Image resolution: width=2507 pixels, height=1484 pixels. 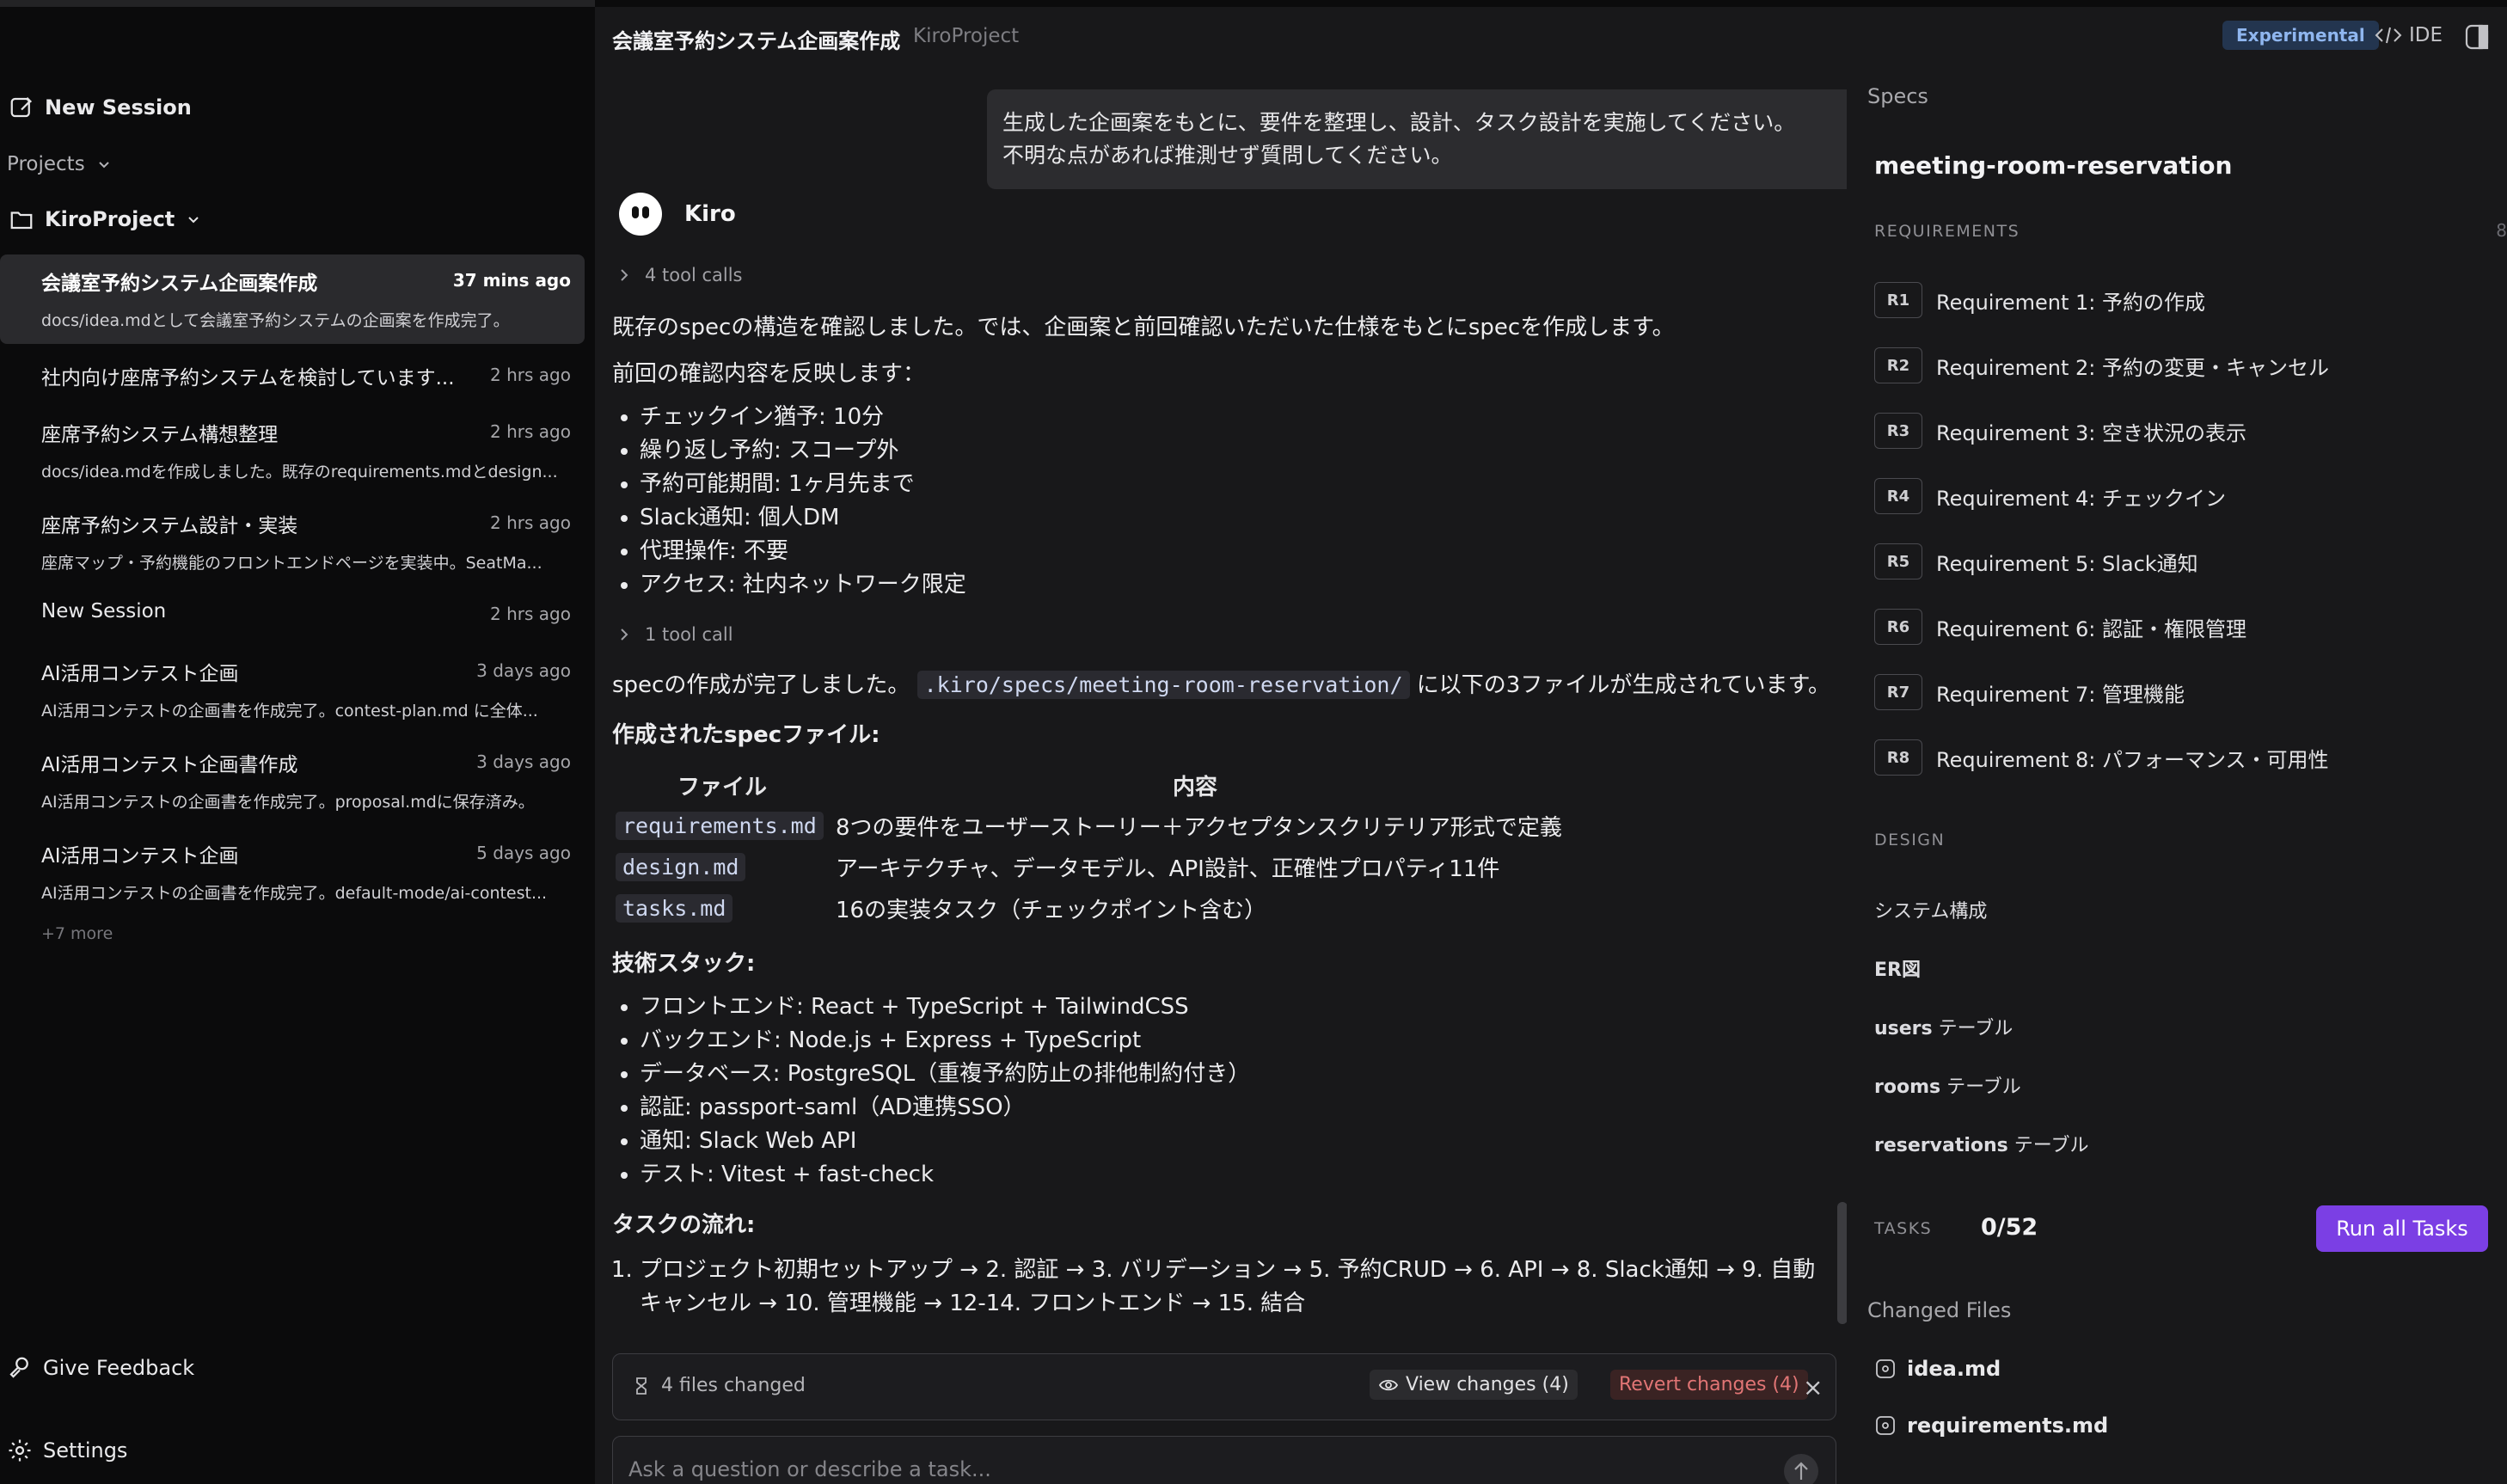 What do you see at coordinates (967, 36) in the screenshot?
I see `project-name-header: KiroProject` at bounding box center [967, 36].